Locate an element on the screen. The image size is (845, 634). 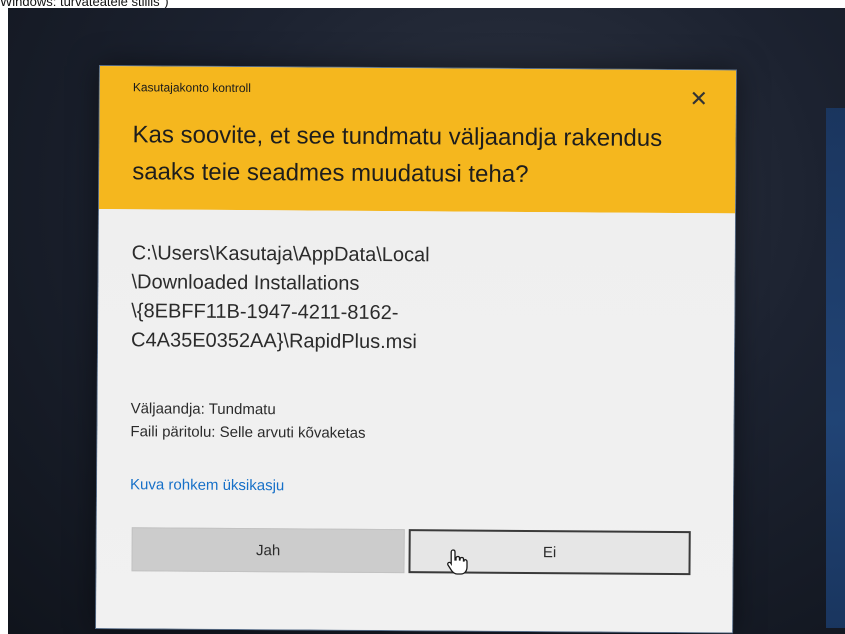
program-path-line: \{8EBFF11B-1947-4211-8162- is located at coordinates (265, 312).